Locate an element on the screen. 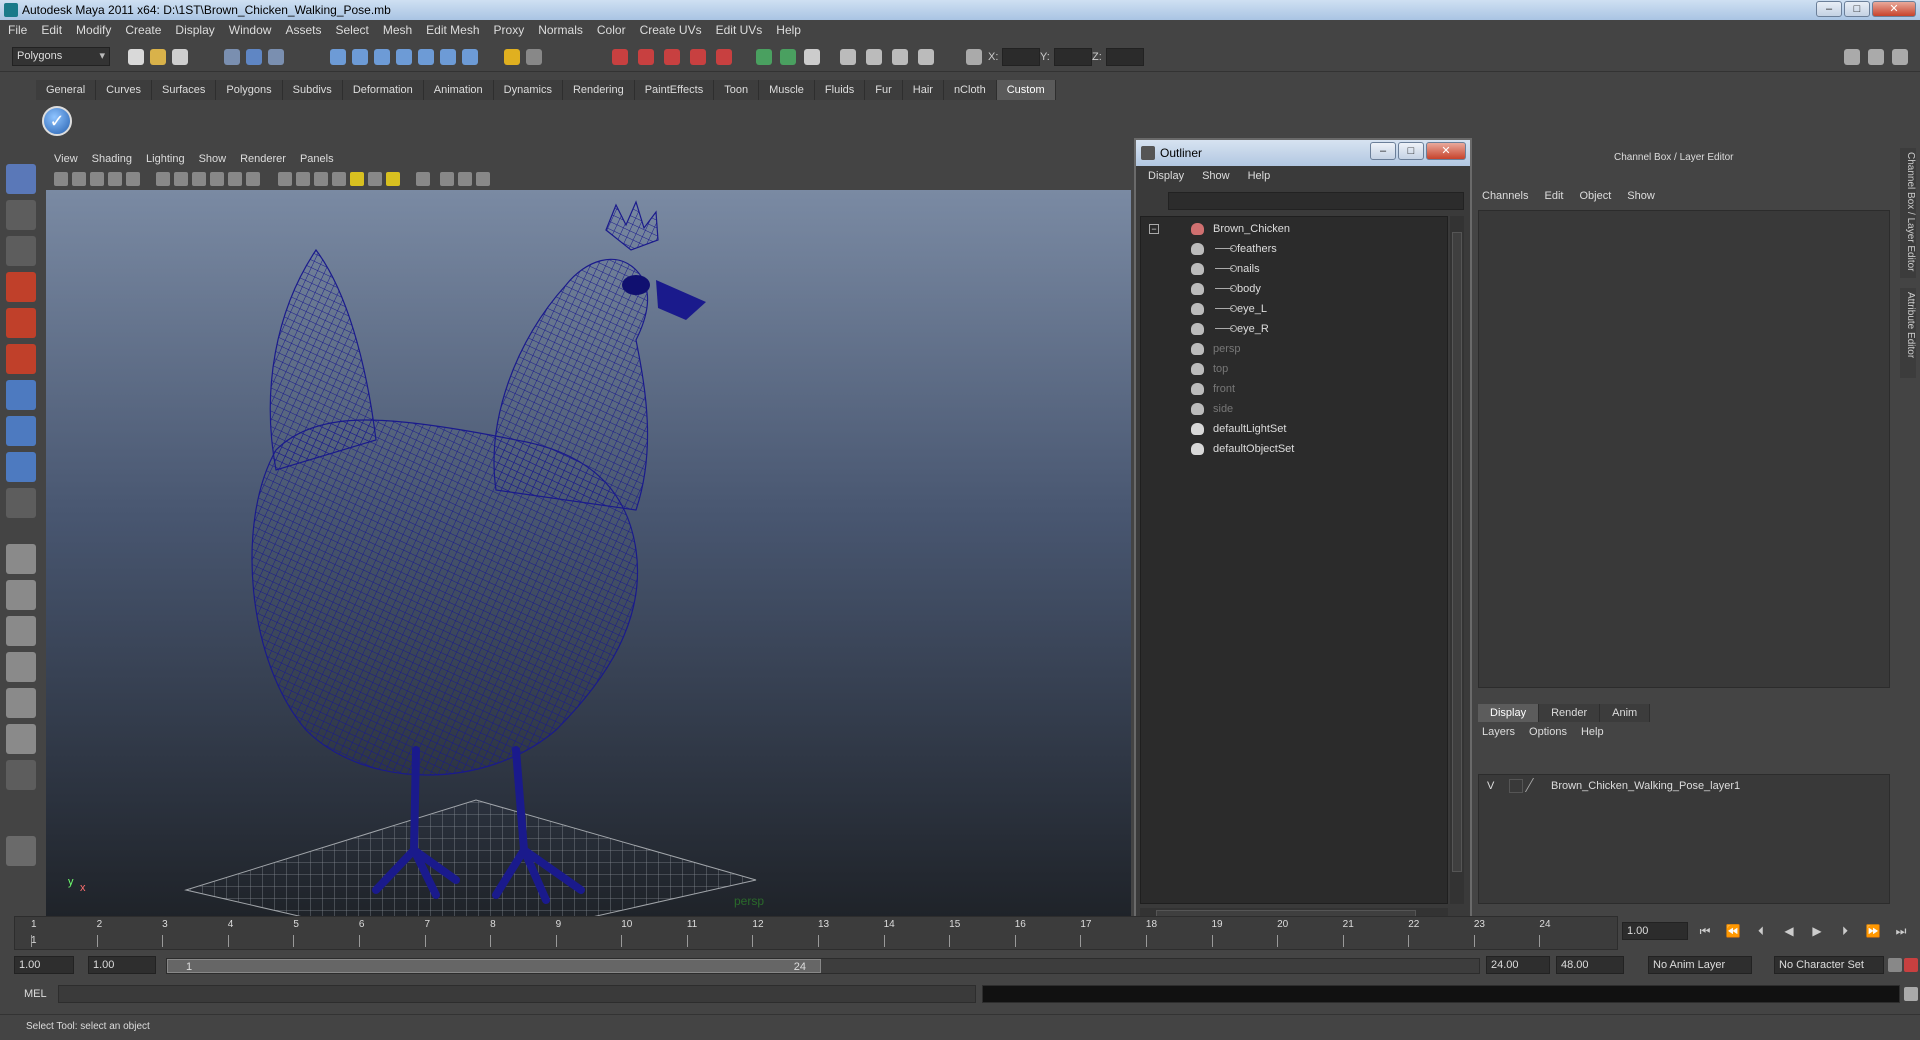 This screenshot has height=1040, width=1920. layer-playback-toggle is located at coordinates (1516, 786).